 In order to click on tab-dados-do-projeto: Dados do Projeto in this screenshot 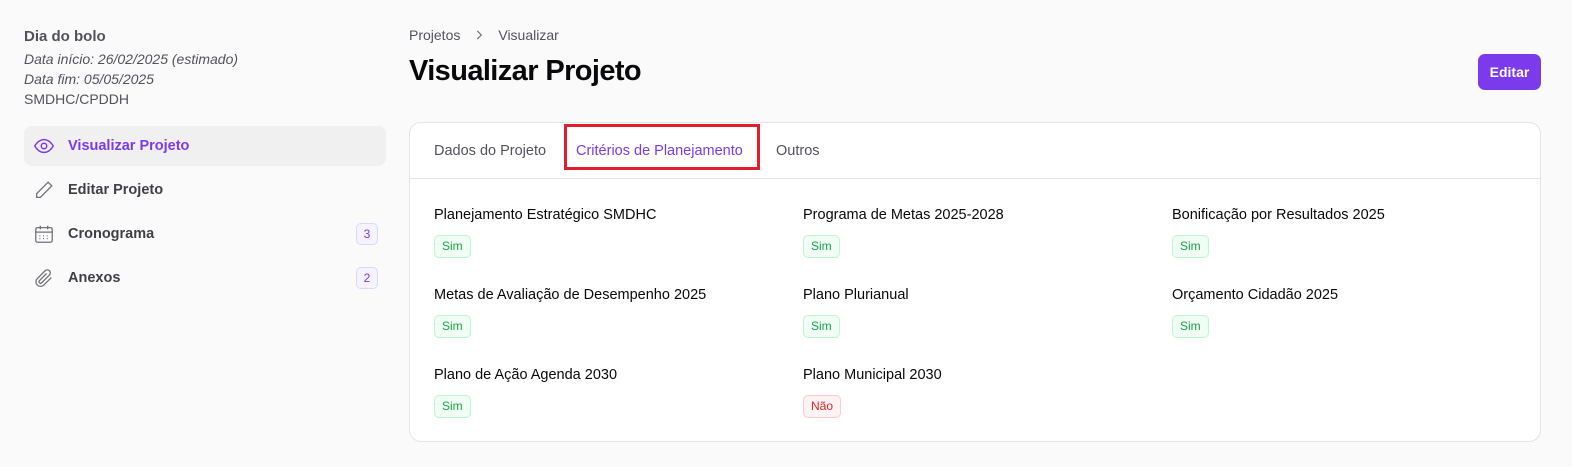, I will do `click(490, 151)`.